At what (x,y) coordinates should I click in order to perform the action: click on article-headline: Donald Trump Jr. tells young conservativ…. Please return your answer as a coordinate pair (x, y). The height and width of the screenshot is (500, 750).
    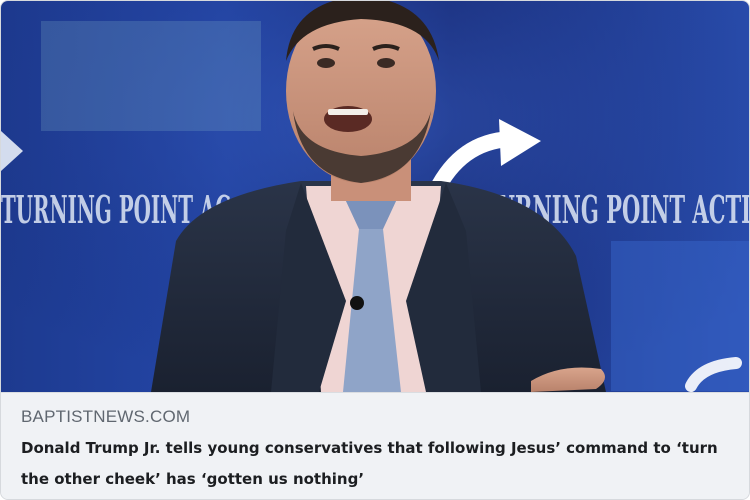
    Looking at the image, I should click on (378, 464).